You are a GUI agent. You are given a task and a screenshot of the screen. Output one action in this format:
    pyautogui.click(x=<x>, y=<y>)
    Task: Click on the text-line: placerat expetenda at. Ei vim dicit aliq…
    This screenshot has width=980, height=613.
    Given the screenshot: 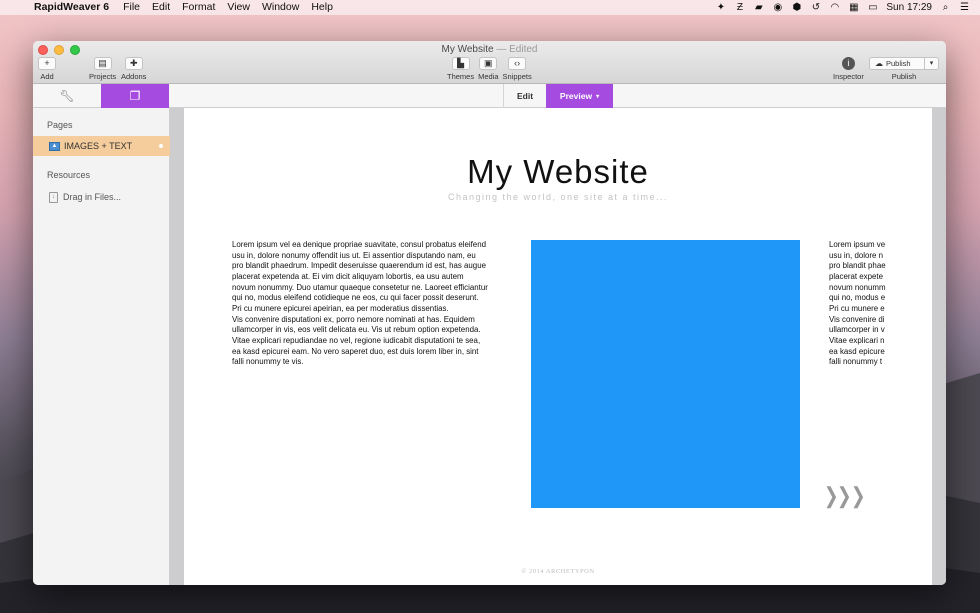 What is the action you would take?
    pyautogui.click(x=348, y=276)
    